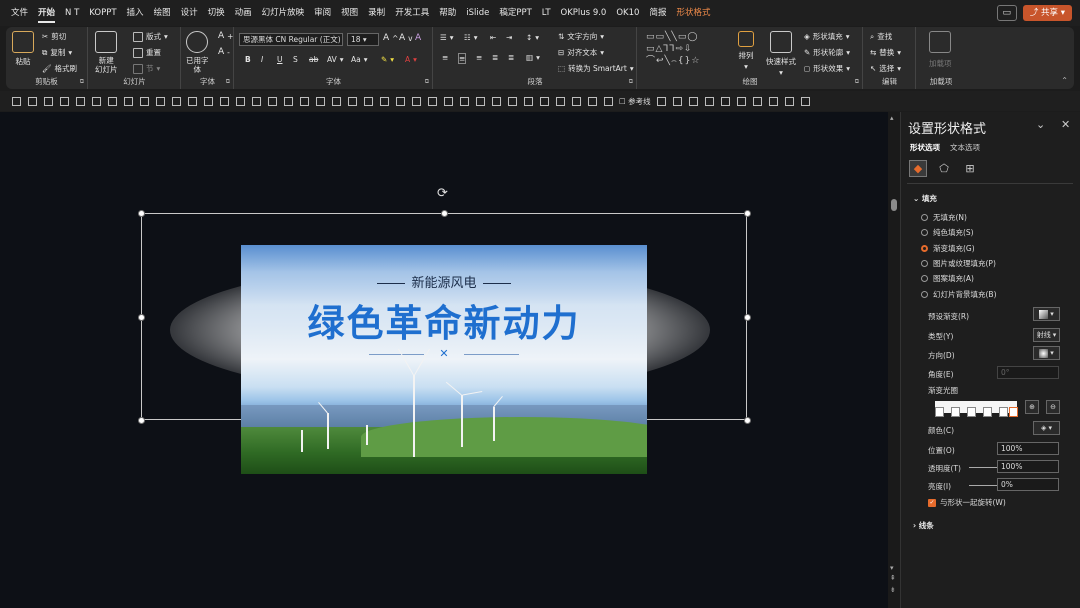 Image resolution: width=1080 pixels, height=608 pixels. Describe the element at coordinates (970, 168) in the screenshot. I see `size-properties-icon: ⊞` at that location.